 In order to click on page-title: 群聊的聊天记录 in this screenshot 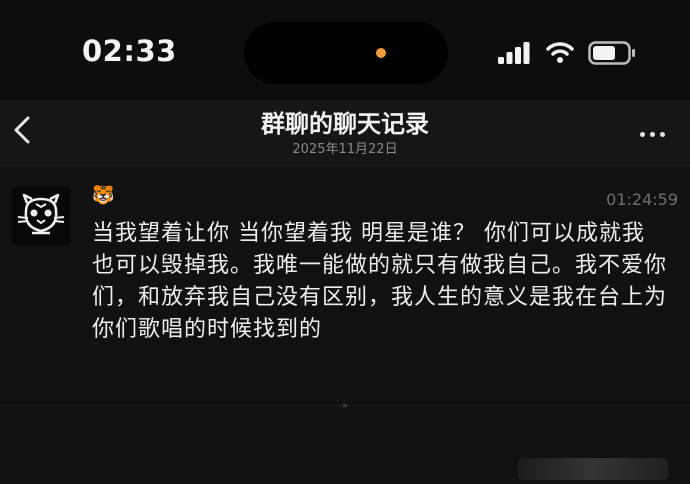, I will do `click(345, 124)`.